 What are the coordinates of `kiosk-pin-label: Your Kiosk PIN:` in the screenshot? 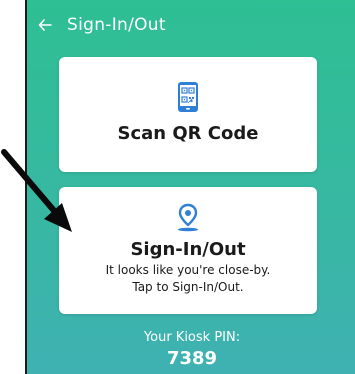 It's located at (192, 337).